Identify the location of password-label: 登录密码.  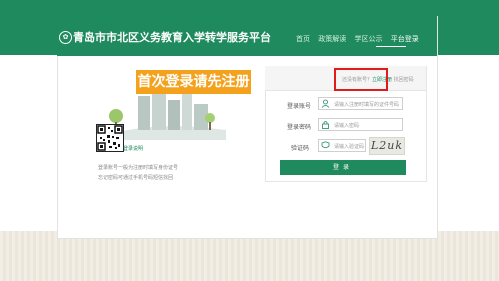
(299, 127).